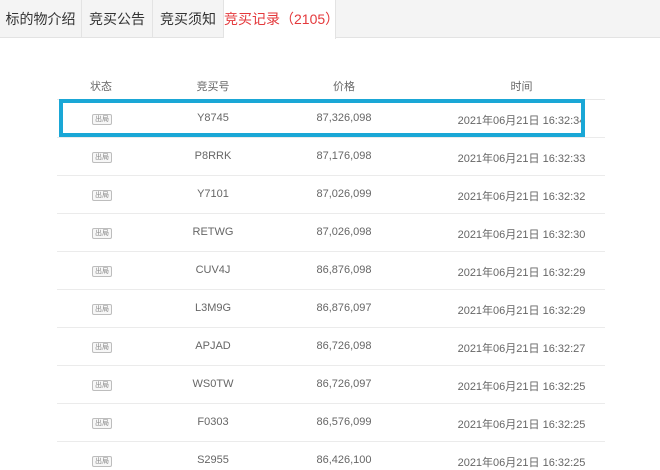  What do you see at coordinates (117, 19) in the screenshot?
I see `tab-auction-announcement: 竞买公告` at bounding box center [117, 19].